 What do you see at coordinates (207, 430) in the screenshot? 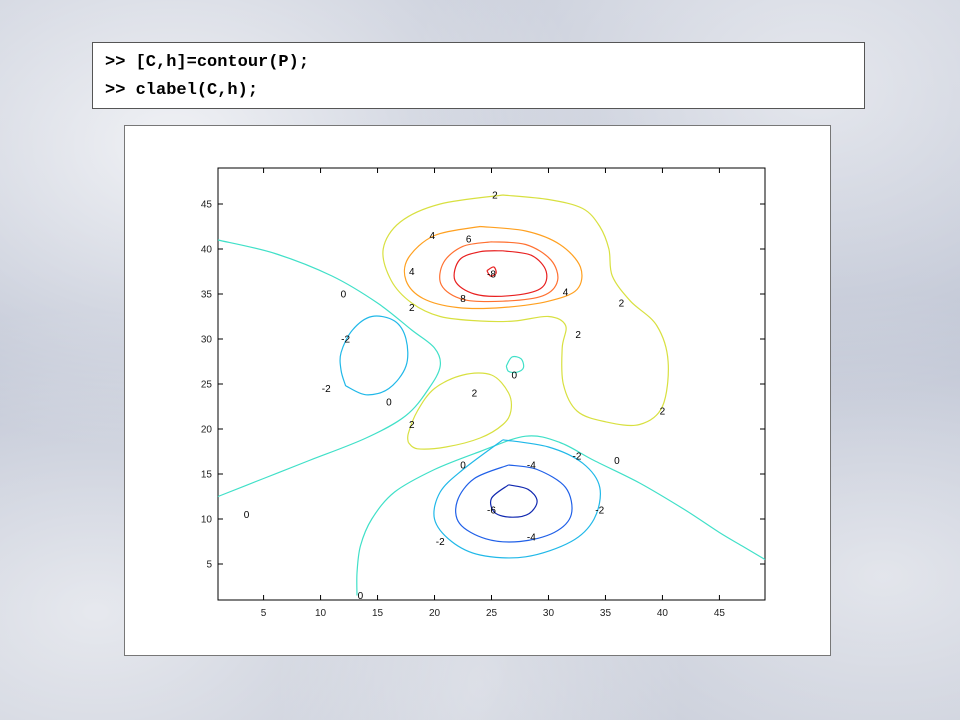
I see `y-tick-label: 20` at bounding box center [207, 430].